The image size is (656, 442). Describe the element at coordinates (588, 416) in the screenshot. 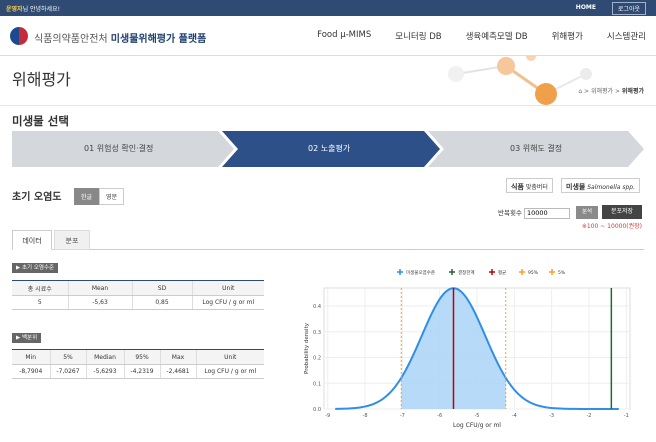

I see `x-tick-label: -2` at that location.